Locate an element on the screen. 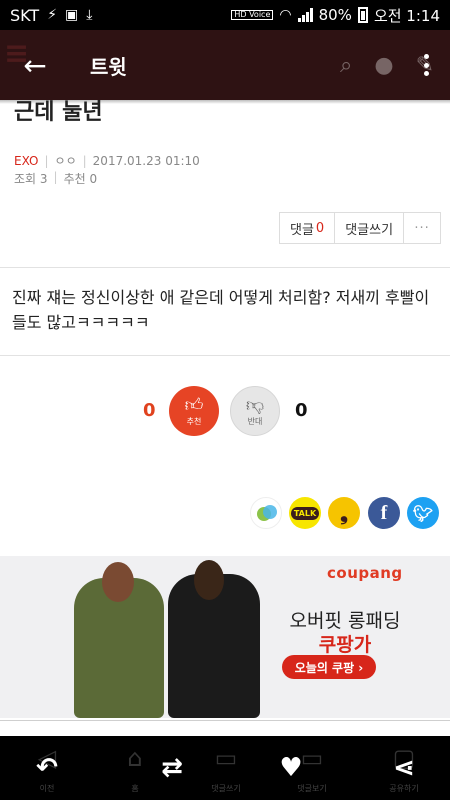 The height and width of the screenshot is (800, 450). user-icon: ● is located at coordinates (384, 65).